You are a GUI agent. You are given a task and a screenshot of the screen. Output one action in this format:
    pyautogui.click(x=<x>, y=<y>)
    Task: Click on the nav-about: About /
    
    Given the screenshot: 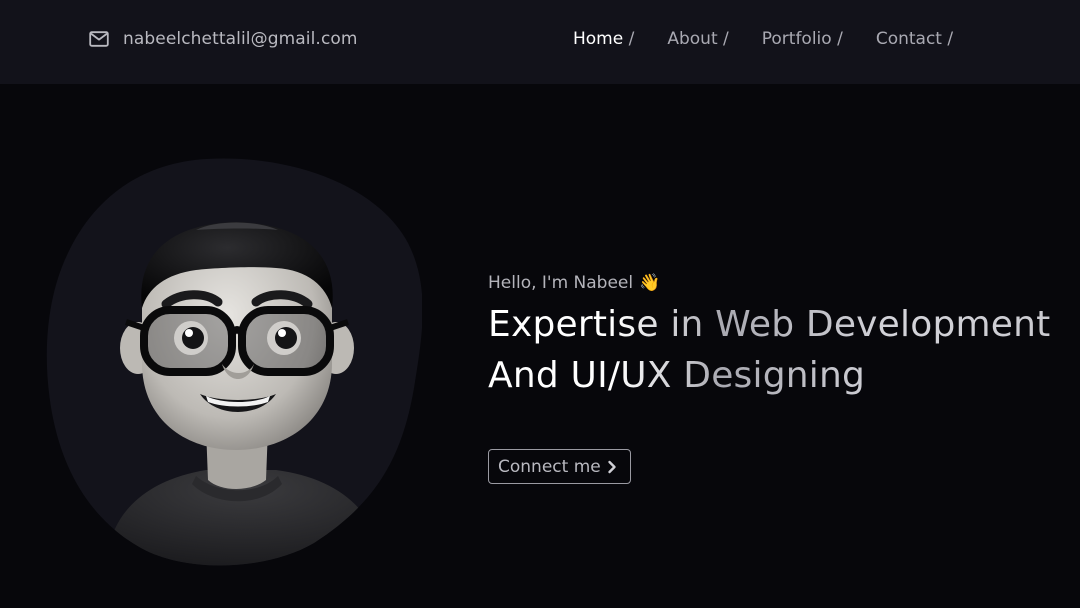 What is the action you would take?
    pyautogui.click(x=697, y=39)
    